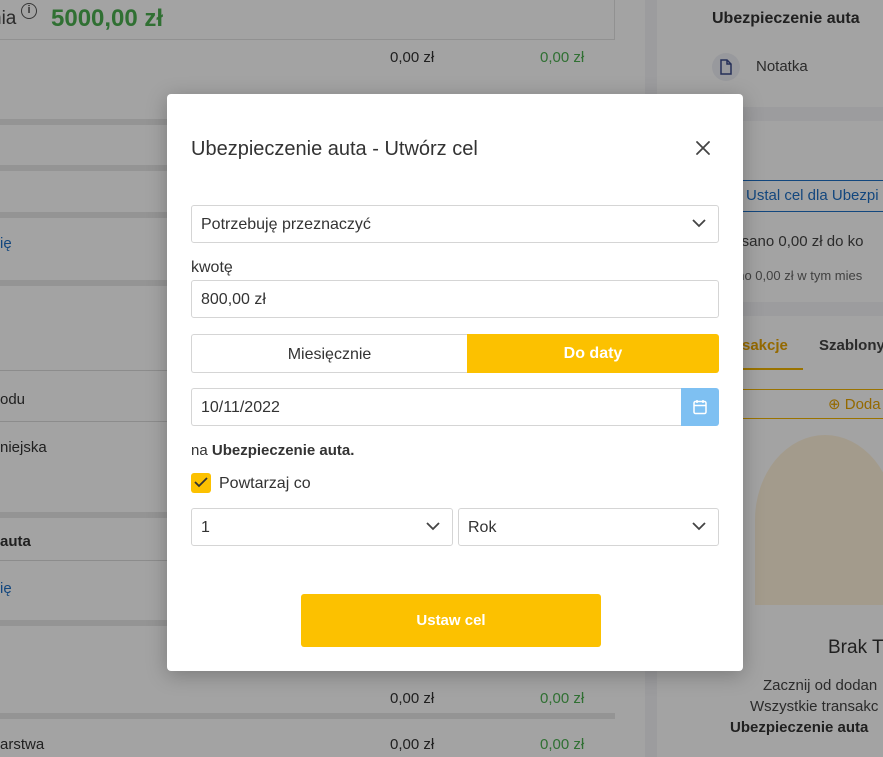  I want to click on modal-title: Ubezpieczenie auta - Utwórz cel, so click(334, 149).